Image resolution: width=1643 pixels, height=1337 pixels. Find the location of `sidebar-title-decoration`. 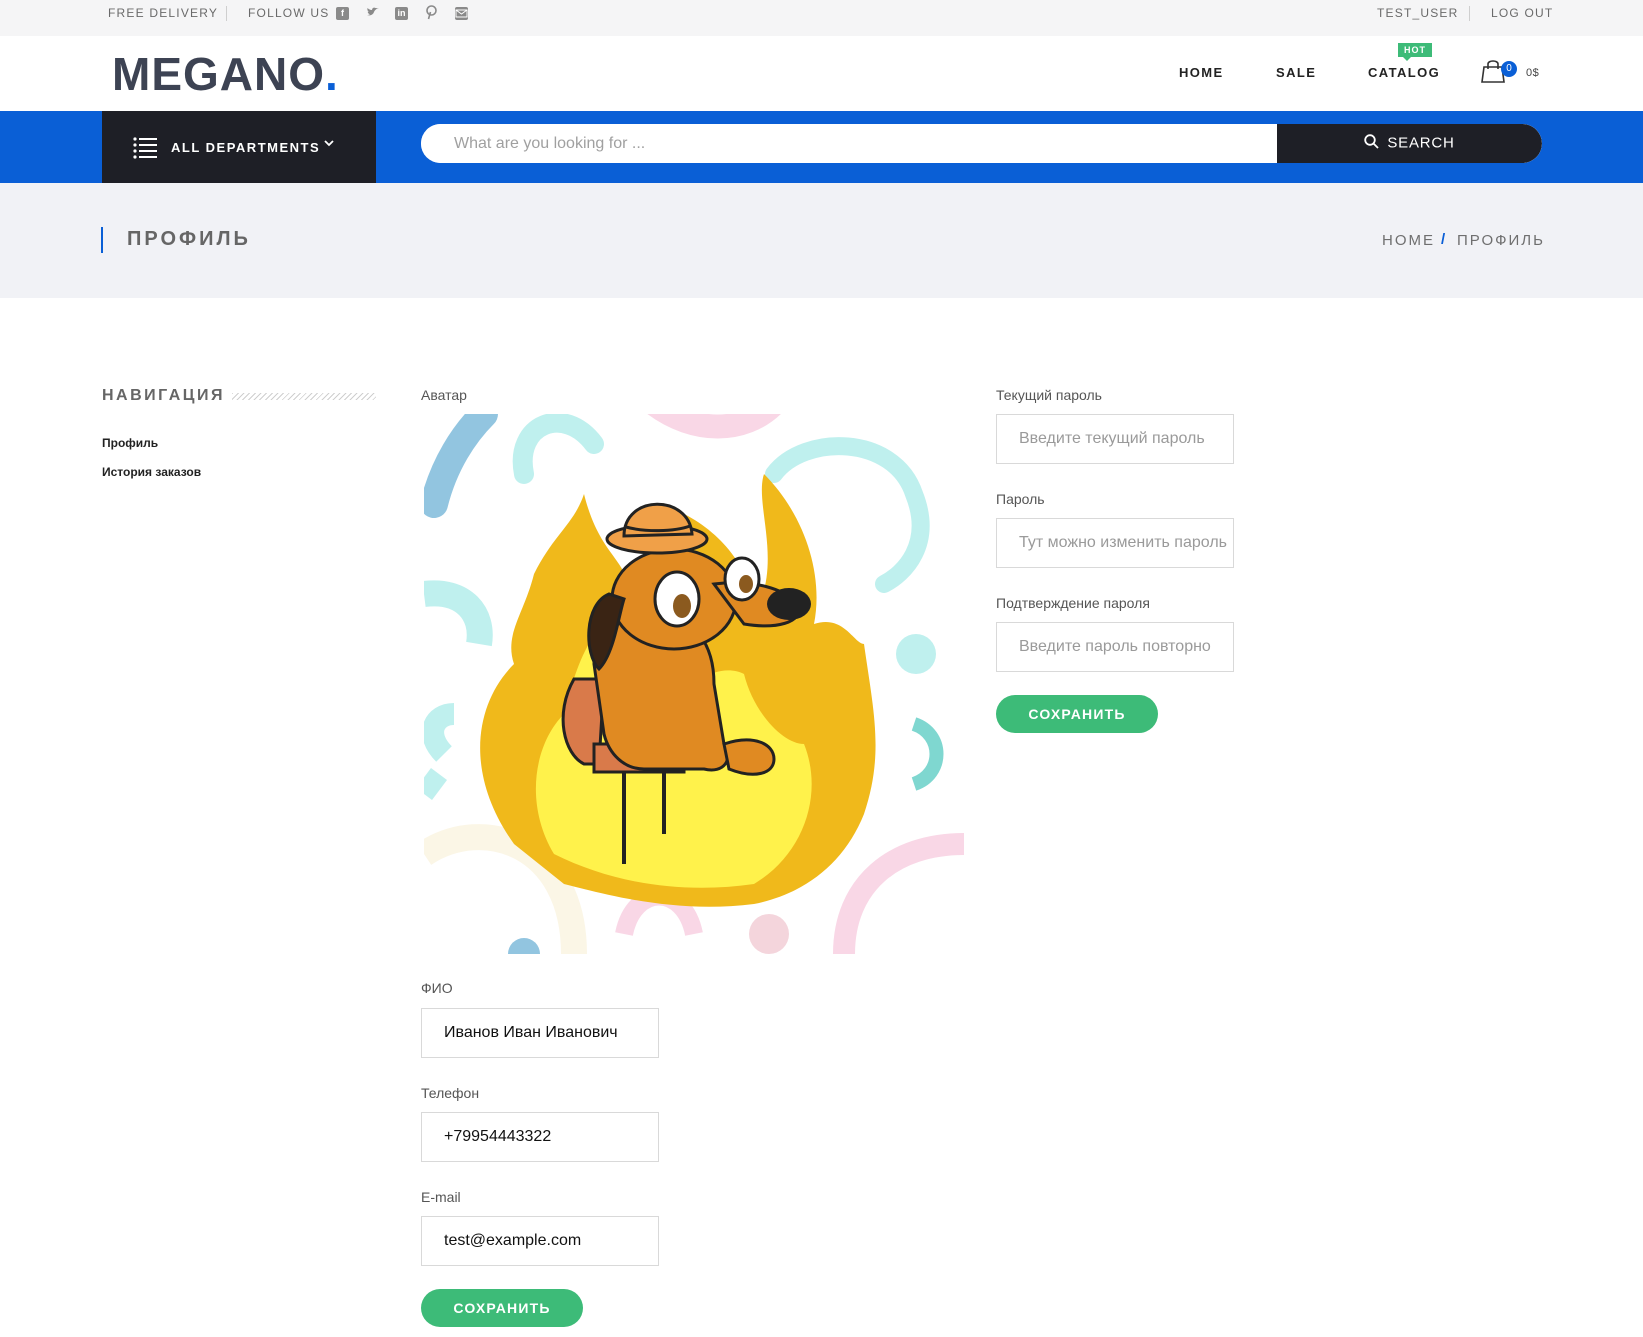

sidebar-title-decoration is located at coordinates (304, 396).